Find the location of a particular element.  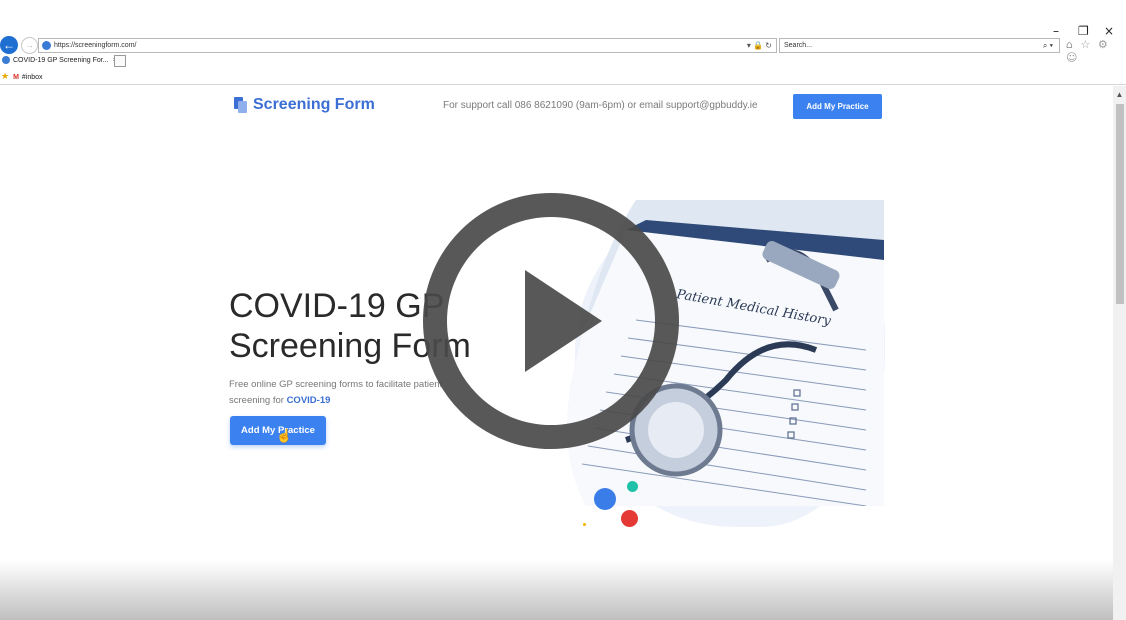

play-icon is located at coordinates (551, 321).